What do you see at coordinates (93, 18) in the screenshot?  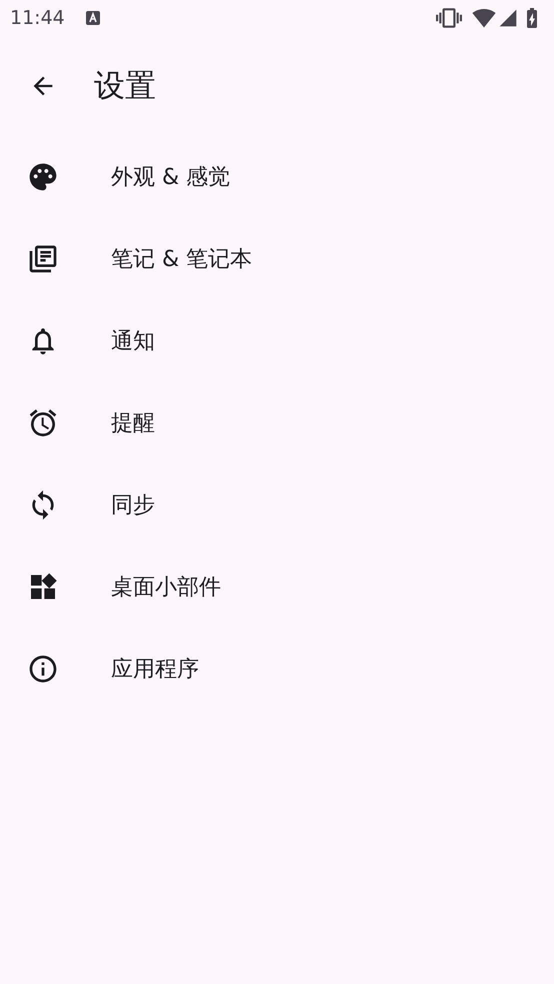 I see `notification-icon` at bounding box center [93, 18].